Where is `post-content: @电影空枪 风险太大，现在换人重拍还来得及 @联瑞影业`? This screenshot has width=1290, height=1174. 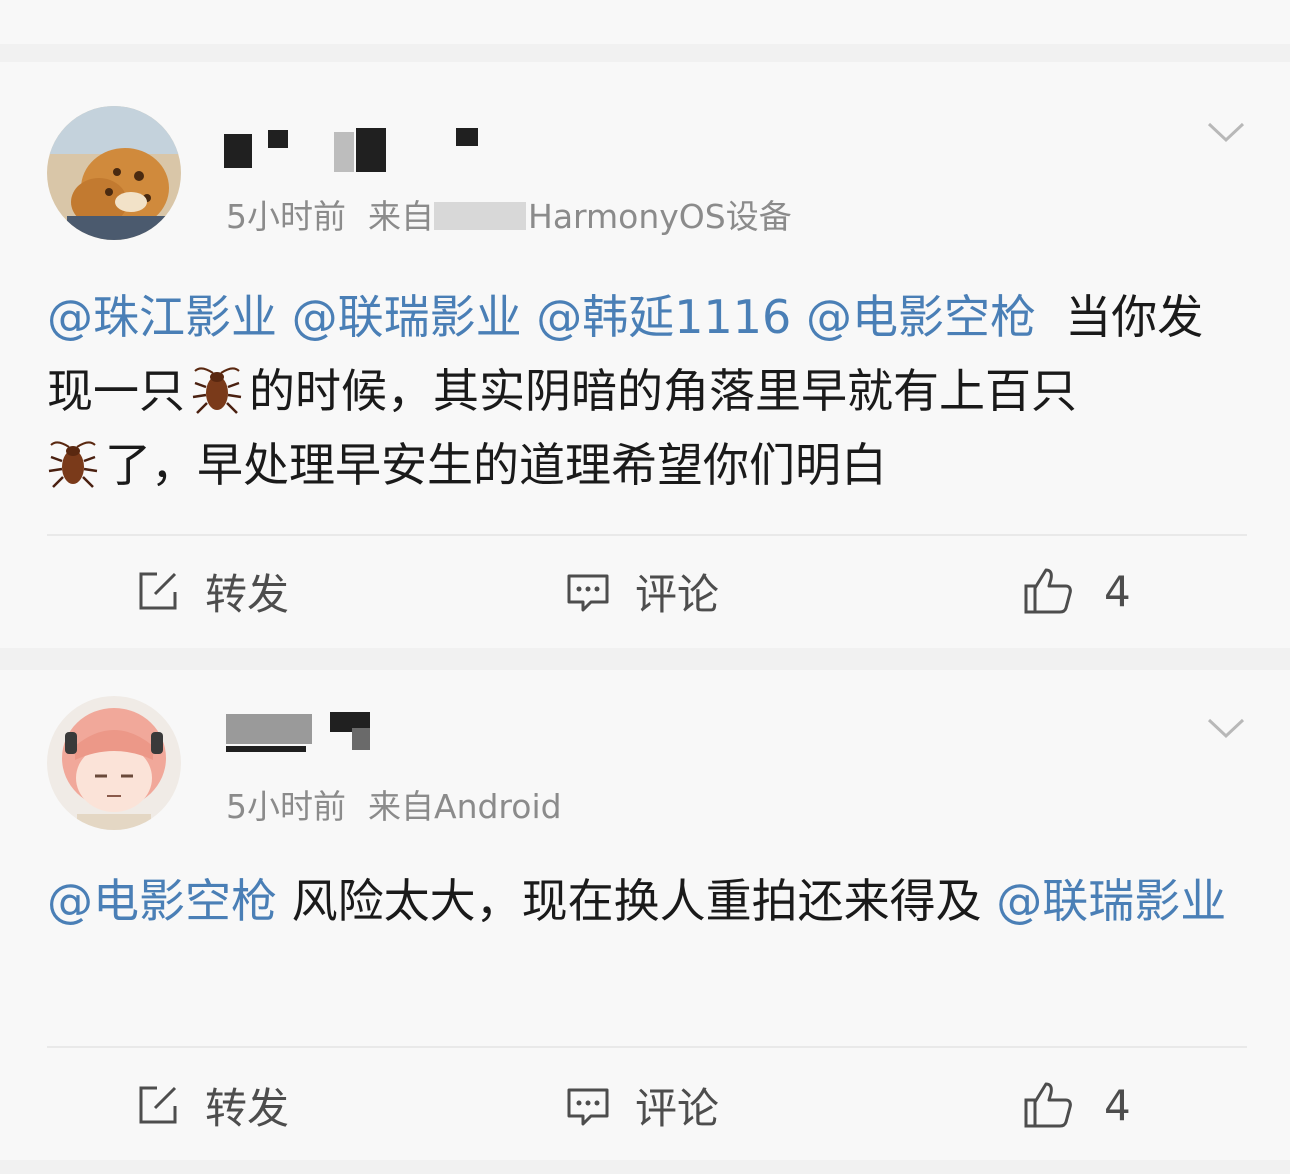 post-content: @电影空枪 风险太大，现在换人重拍还来得及 @联瑞影业 is located at coordinates (647, 901).